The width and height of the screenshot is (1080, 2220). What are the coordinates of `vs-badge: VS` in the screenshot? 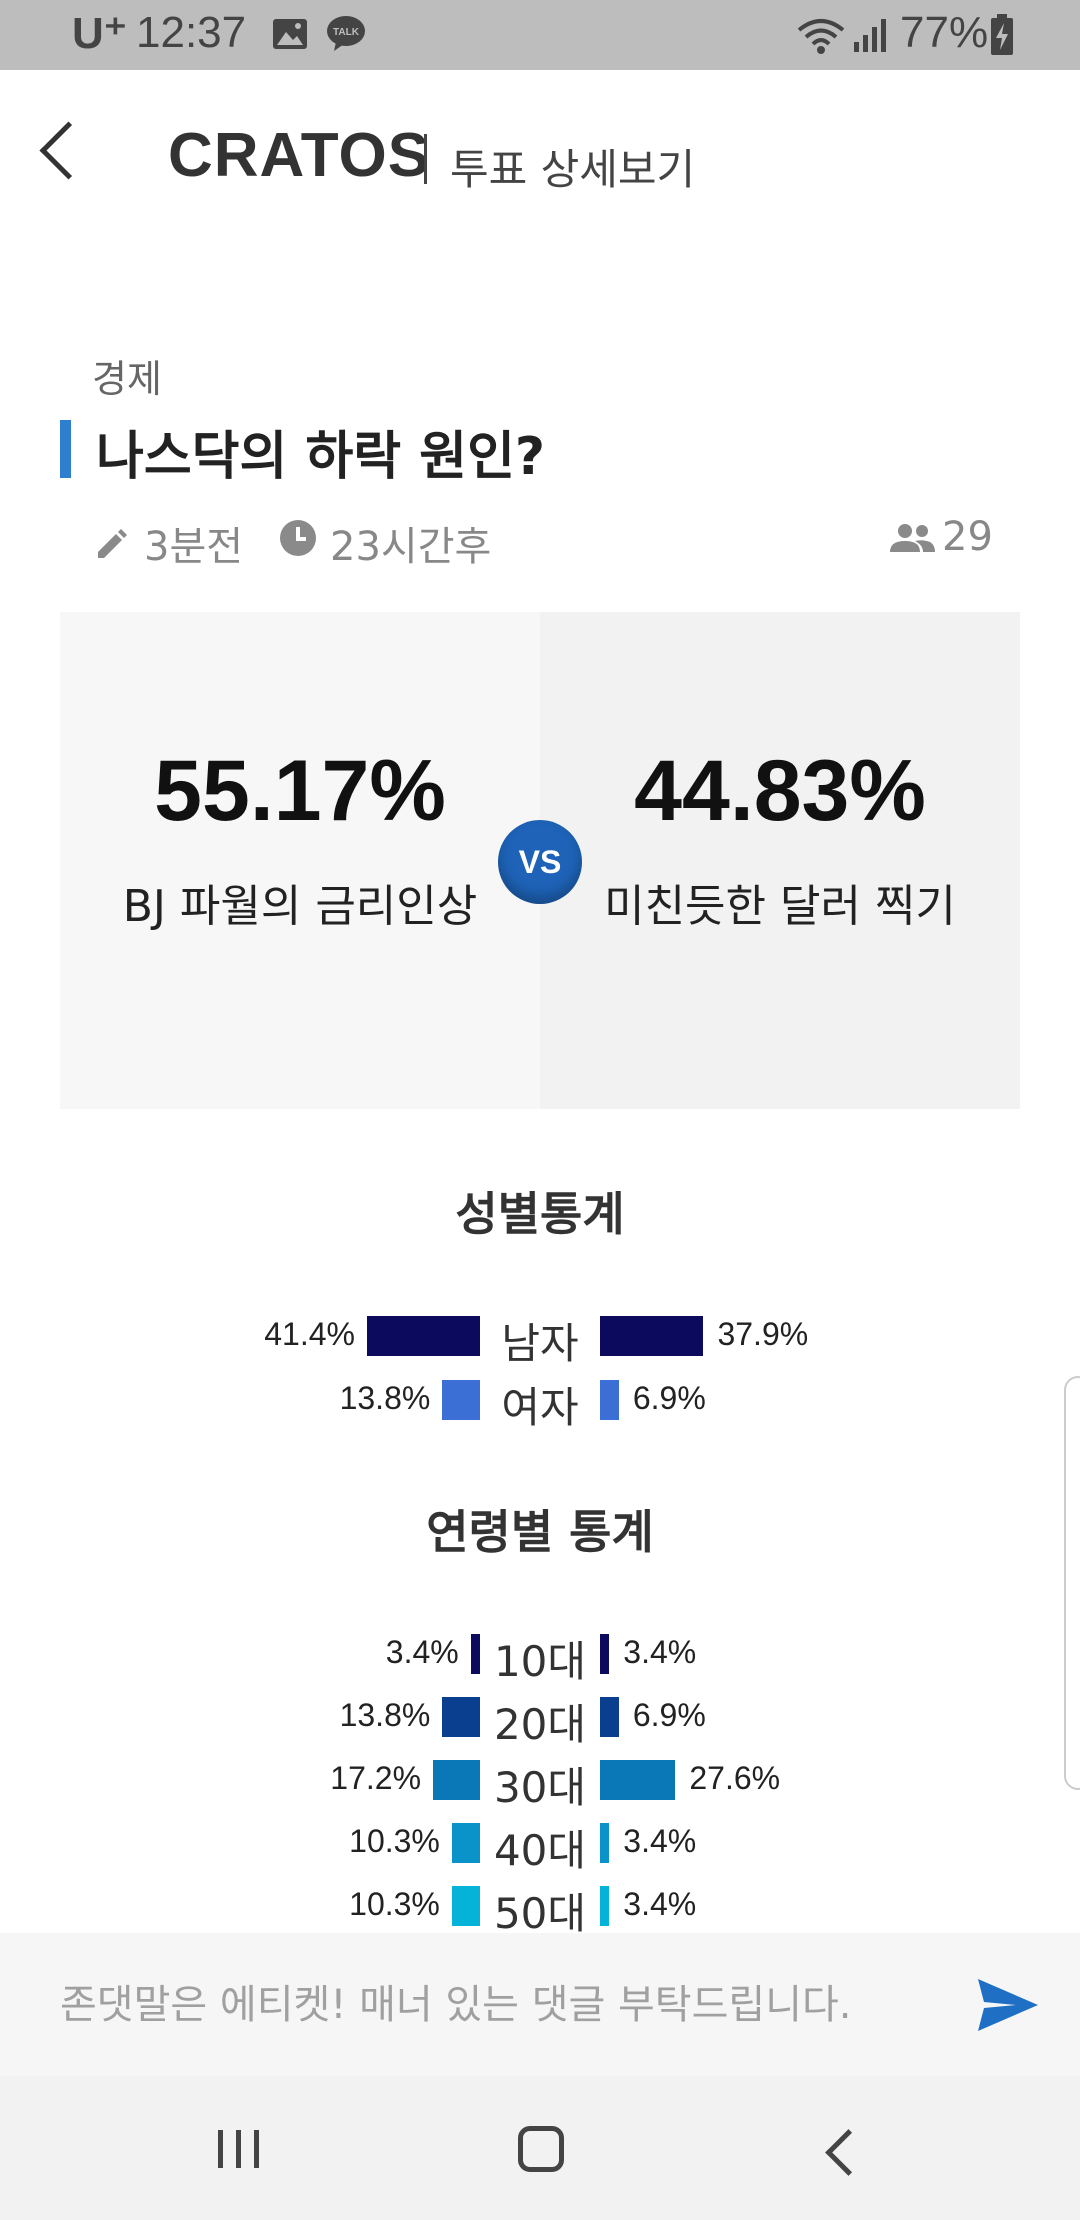 It's located at (540, 862).